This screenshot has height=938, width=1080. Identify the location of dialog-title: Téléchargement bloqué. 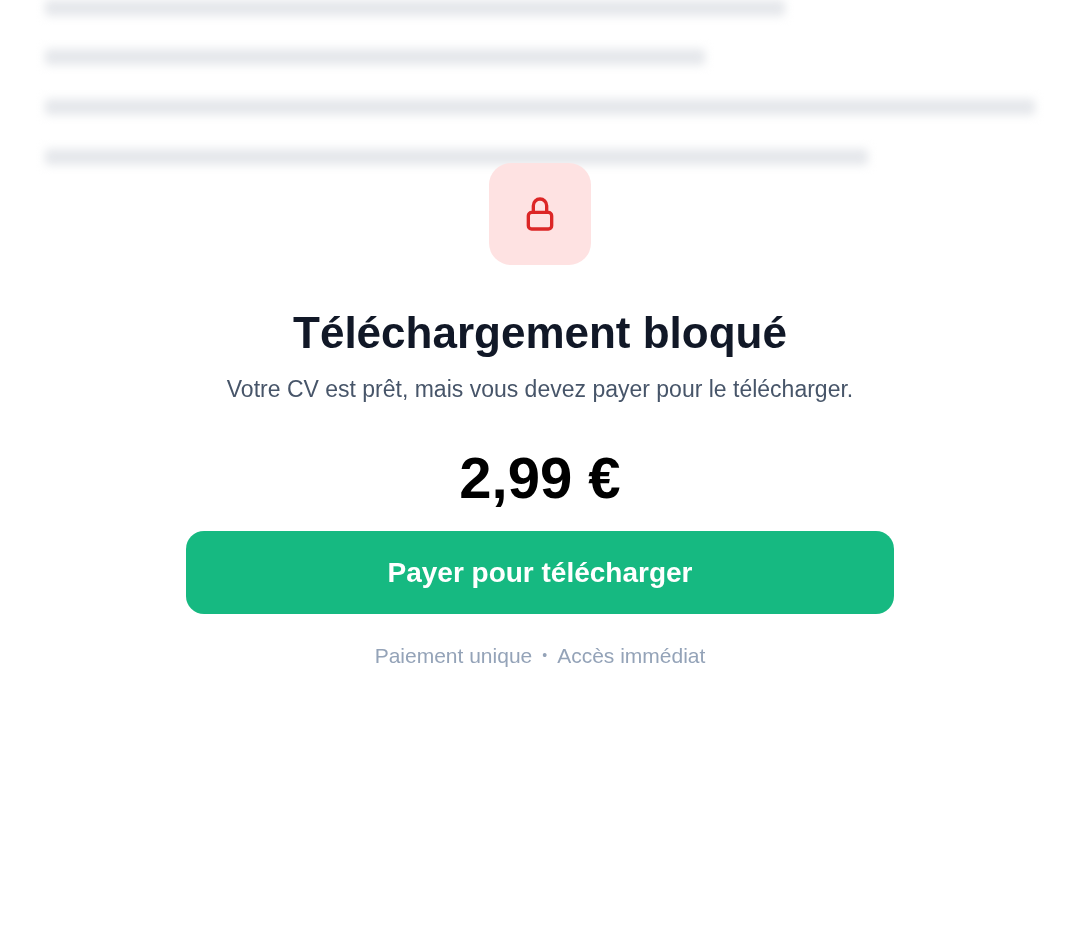
(540, 333).